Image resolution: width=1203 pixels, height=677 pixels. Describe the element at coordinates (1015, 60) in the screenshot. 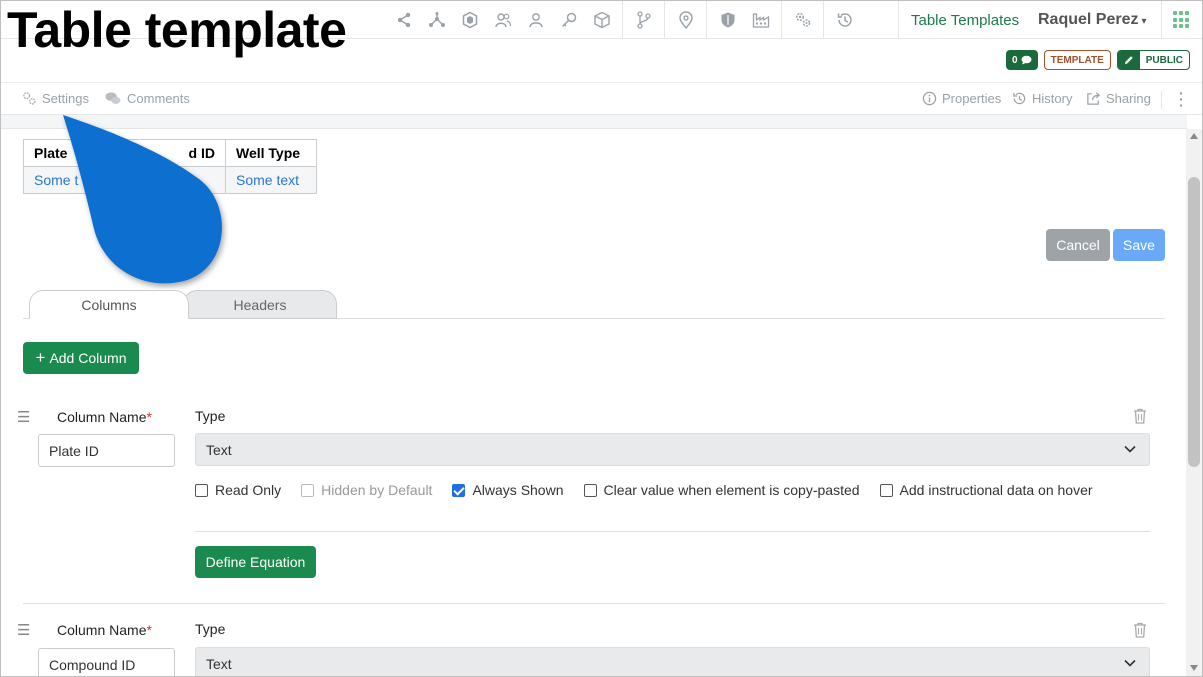

I see `comment-count: 0` at that location.